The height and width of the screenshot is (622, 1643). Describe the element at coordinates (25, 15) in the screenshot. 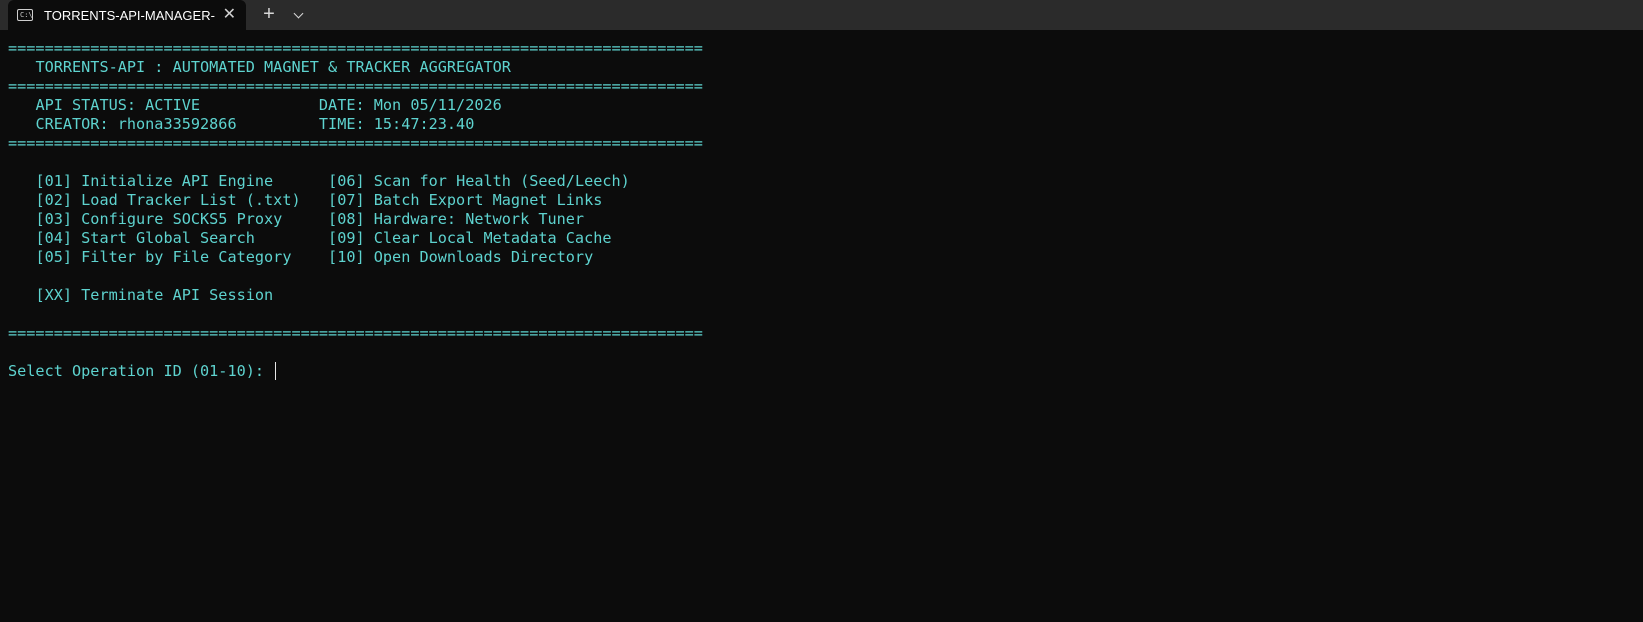

I see `terminal-icon: C:\` at that location.